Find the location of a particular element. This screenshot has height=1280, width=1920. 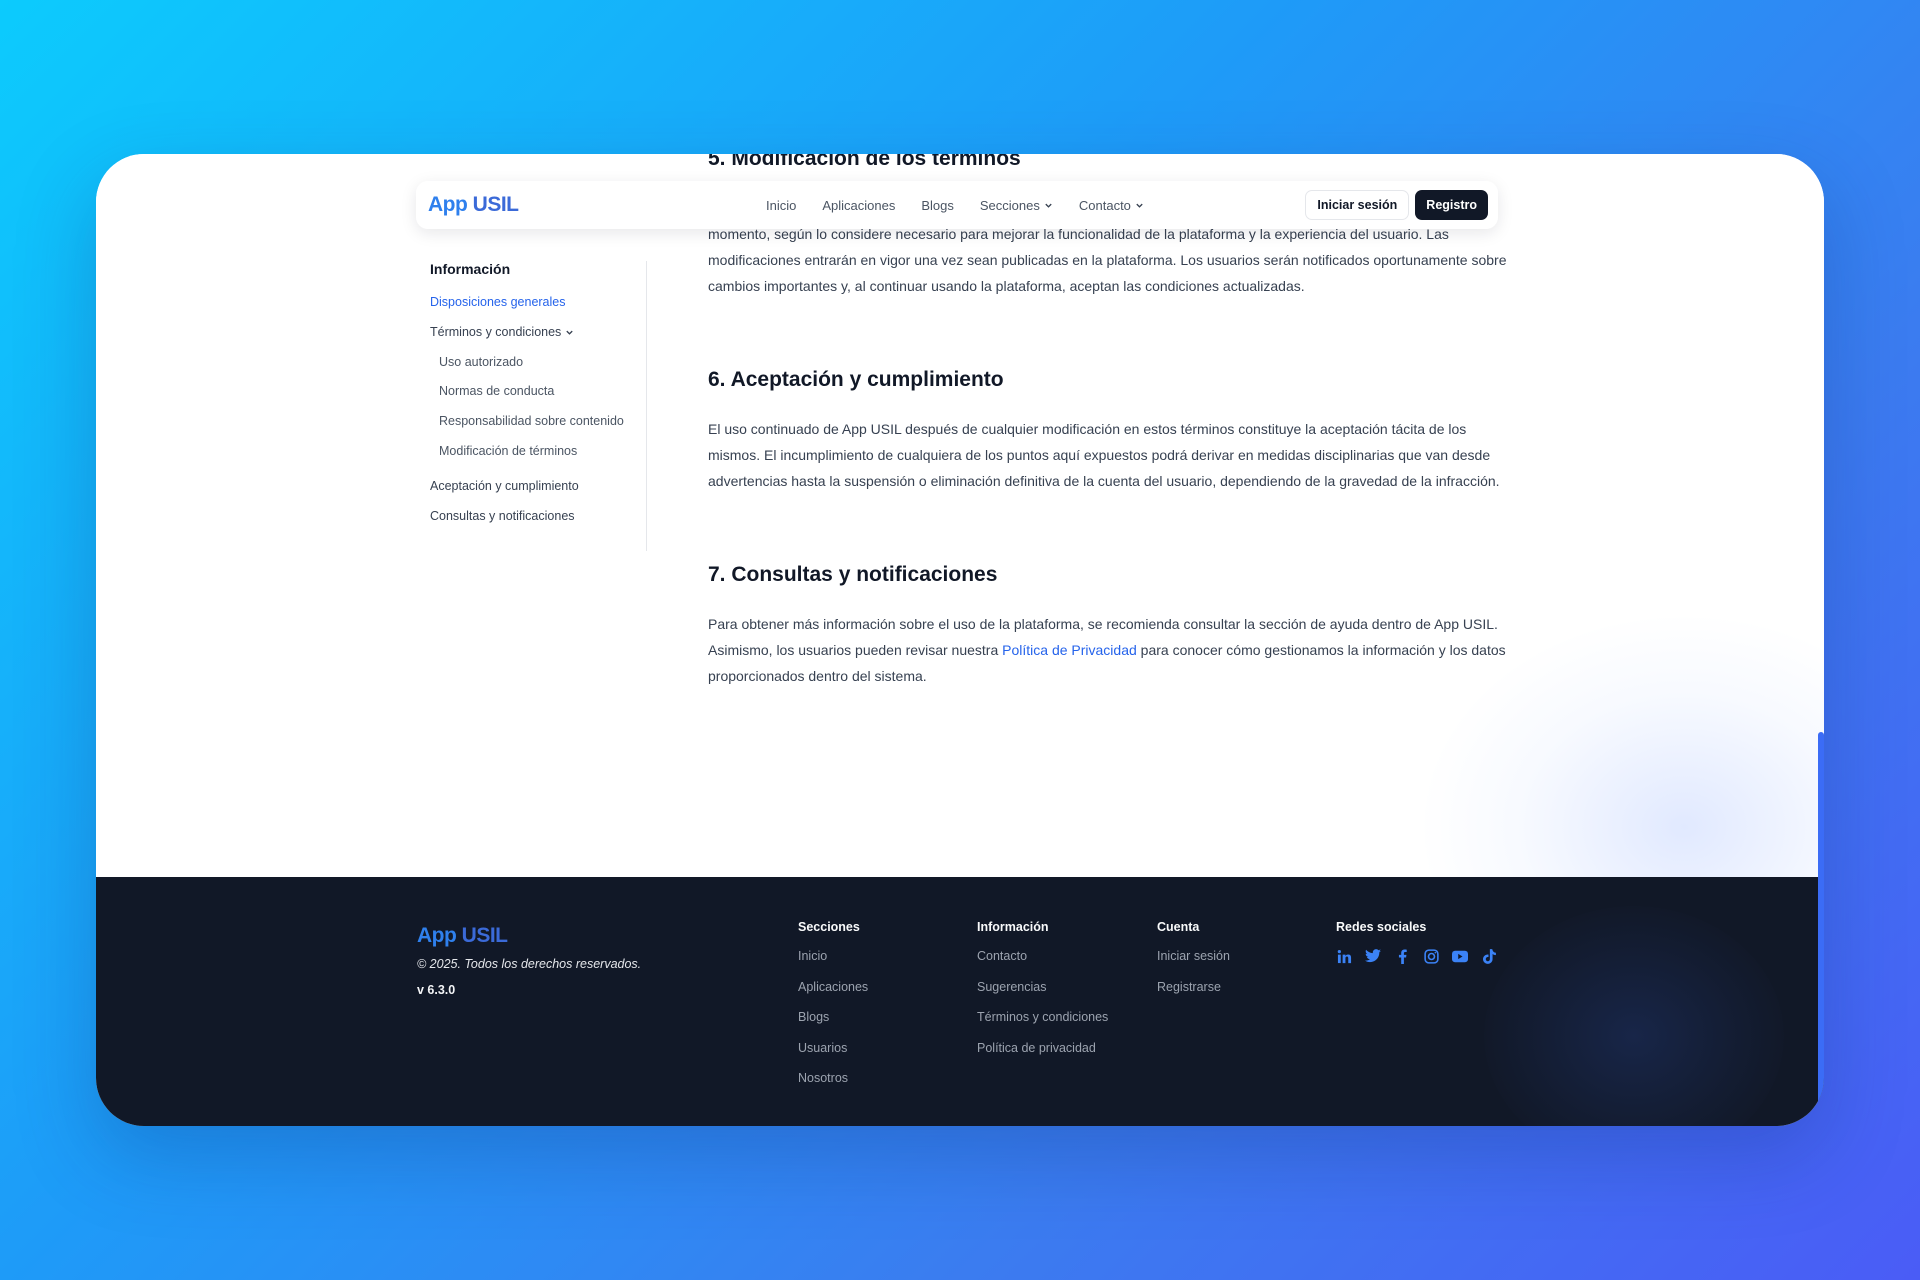

footer-logo: App USIL is located at coordinates (462, 936).